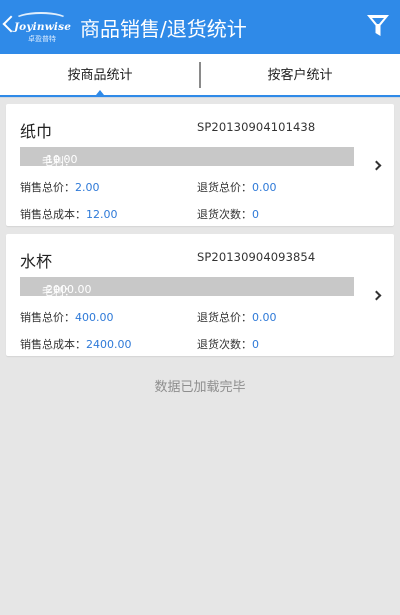  What do you see at coordinates (102, 214) in the screenshot?
I see `sales-cost-value: 12.00` at bounding box center [102, 214].